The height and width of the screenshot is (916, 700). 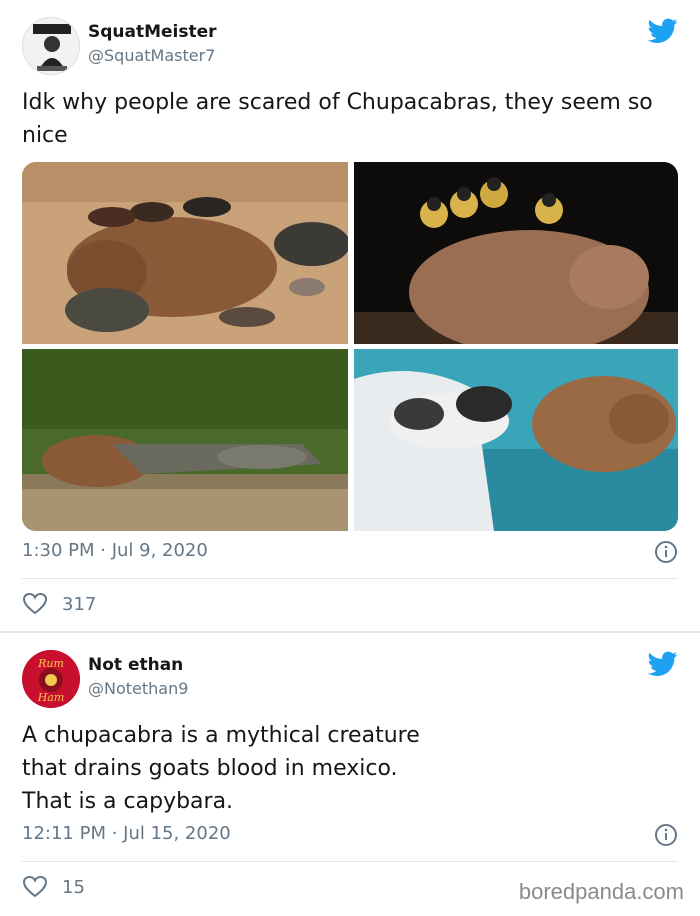 What do you see at coordinates (185, 440) in the screenshot?
I see `capybara-with-crocodile-photo` at bounding box center [185, 440].